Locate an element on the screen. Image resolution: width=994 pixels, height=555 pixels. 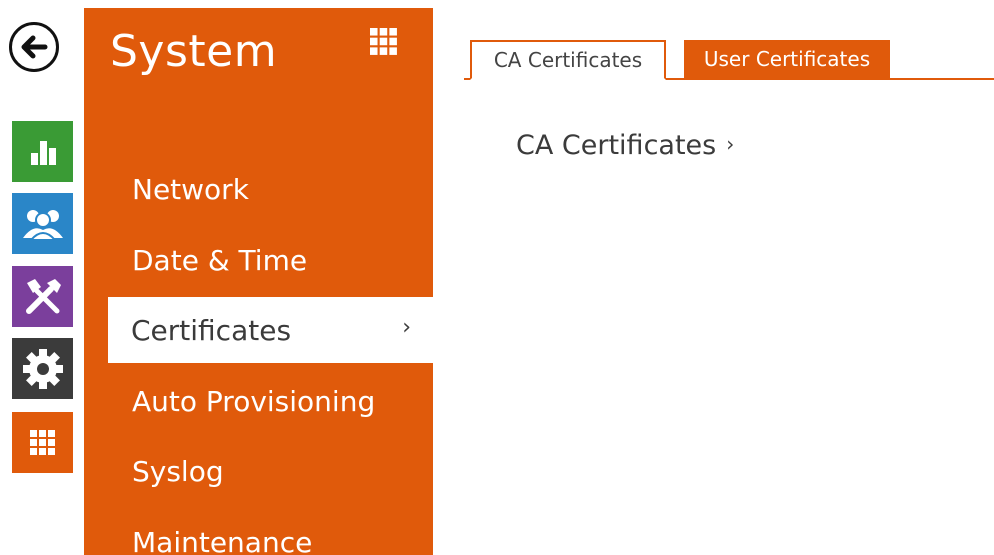
menu-item-label: Syslog is located at coordinates (178, 471).